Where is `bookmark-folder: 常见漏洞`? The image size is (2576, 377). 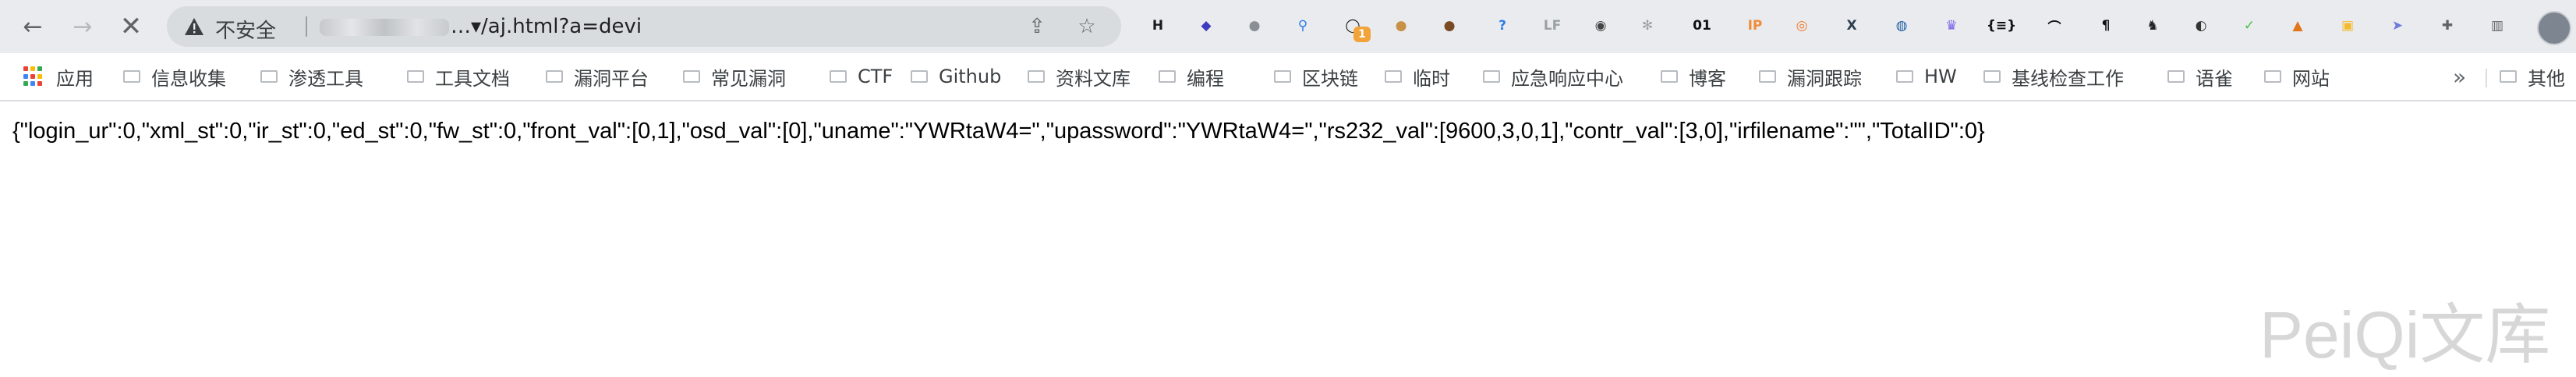
bookmark-folder: 常见漏洞 is located at coordinates (734, 77).